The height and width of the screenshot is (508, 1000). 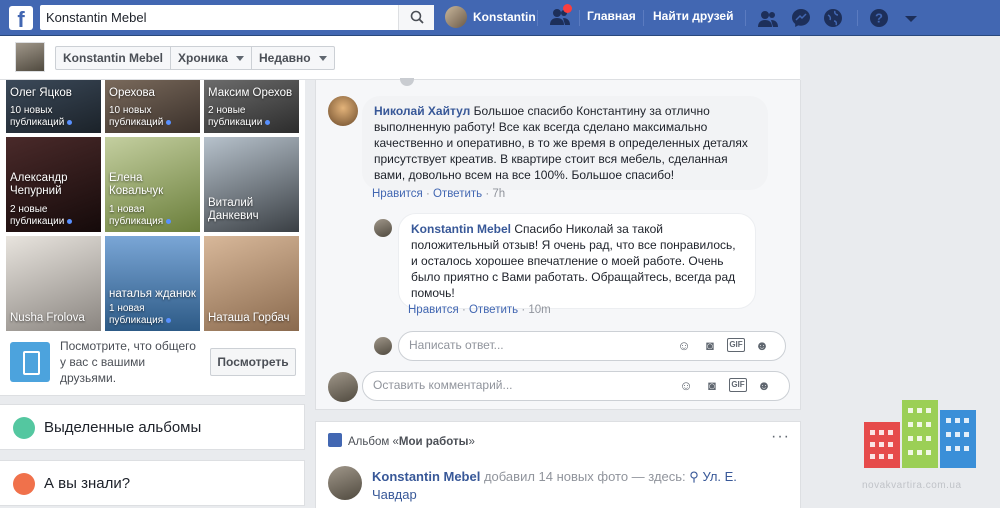 I want to click on friend-name: Орехова, so click(x=132, y=93).